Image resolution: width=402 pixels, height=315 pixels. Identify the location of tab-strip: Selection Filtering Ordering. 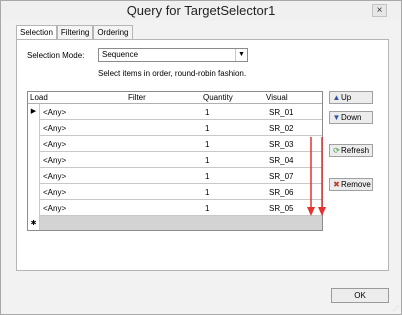
(74, 32).